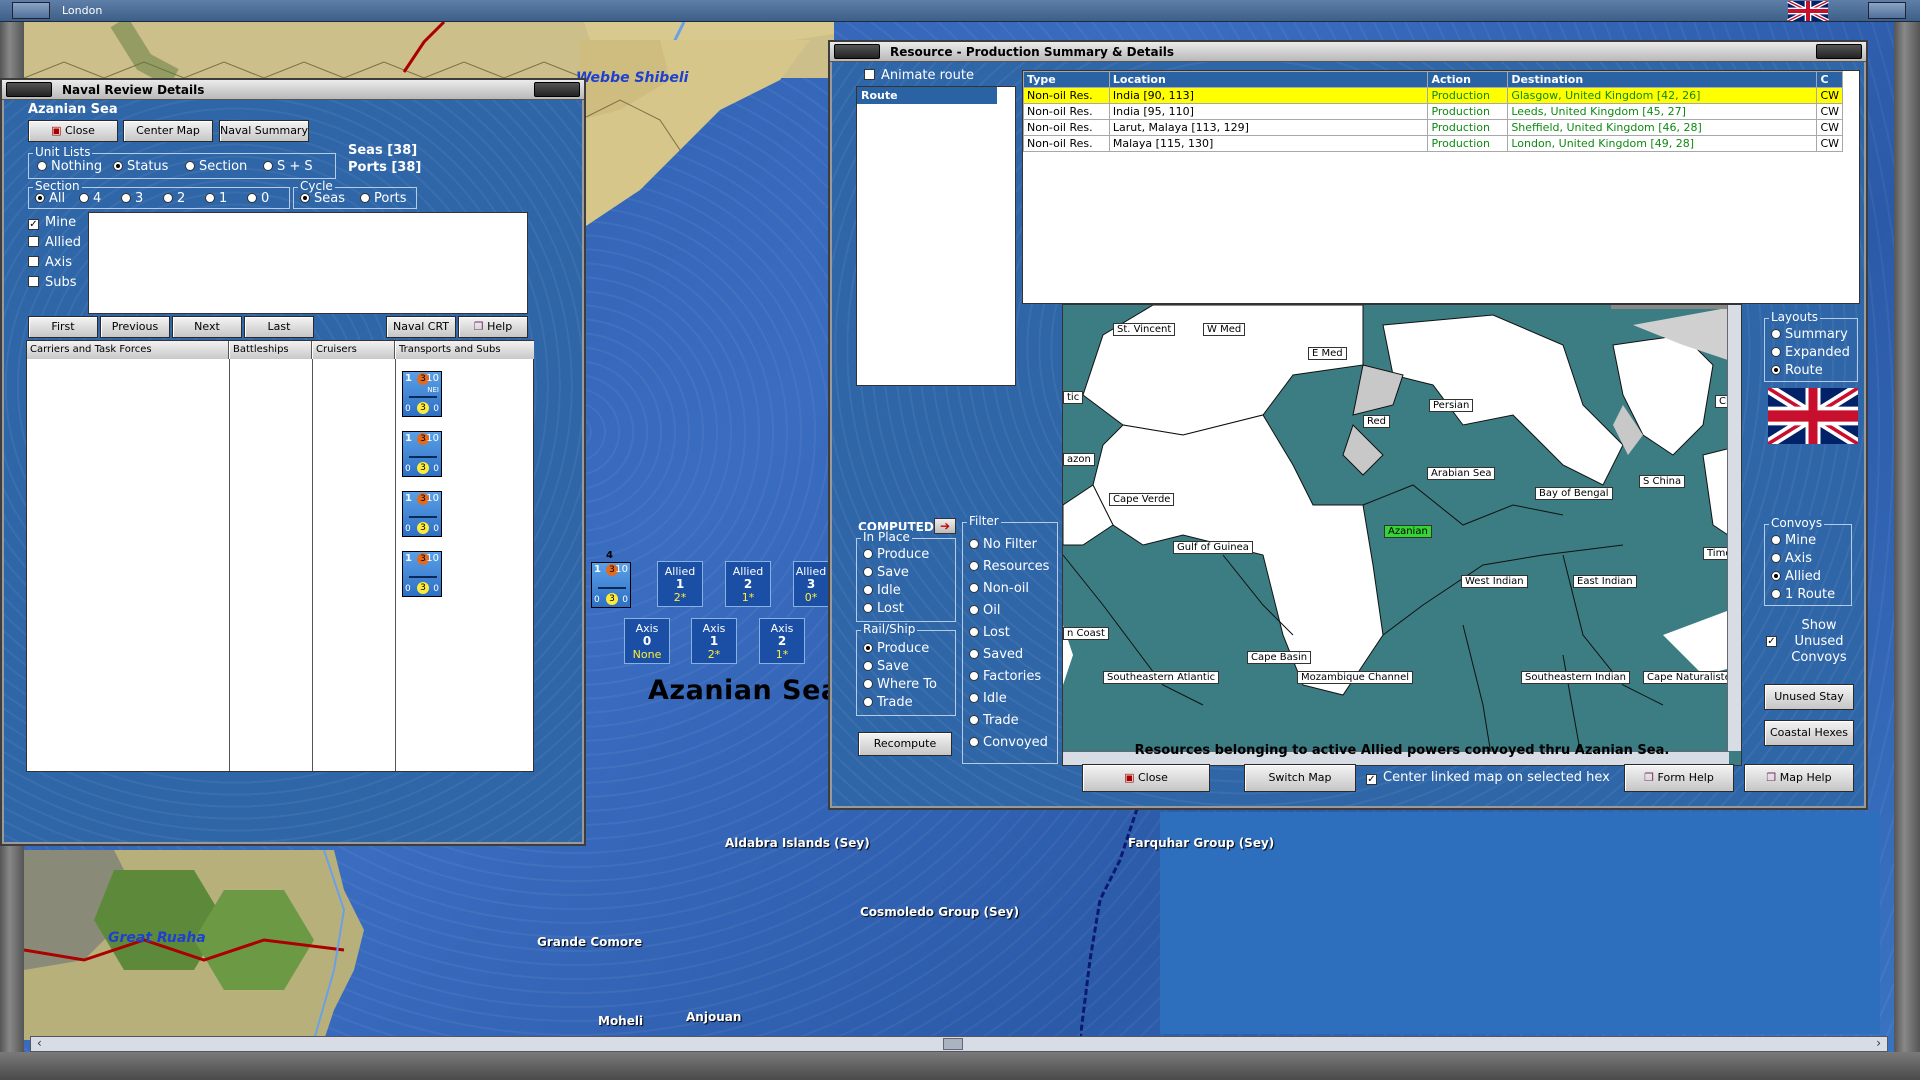  What do you see at coordinates (422, 514) in the screenshot?
I see `transport-unit-3: 1 3 10 030` at bounding box center [422, 514].